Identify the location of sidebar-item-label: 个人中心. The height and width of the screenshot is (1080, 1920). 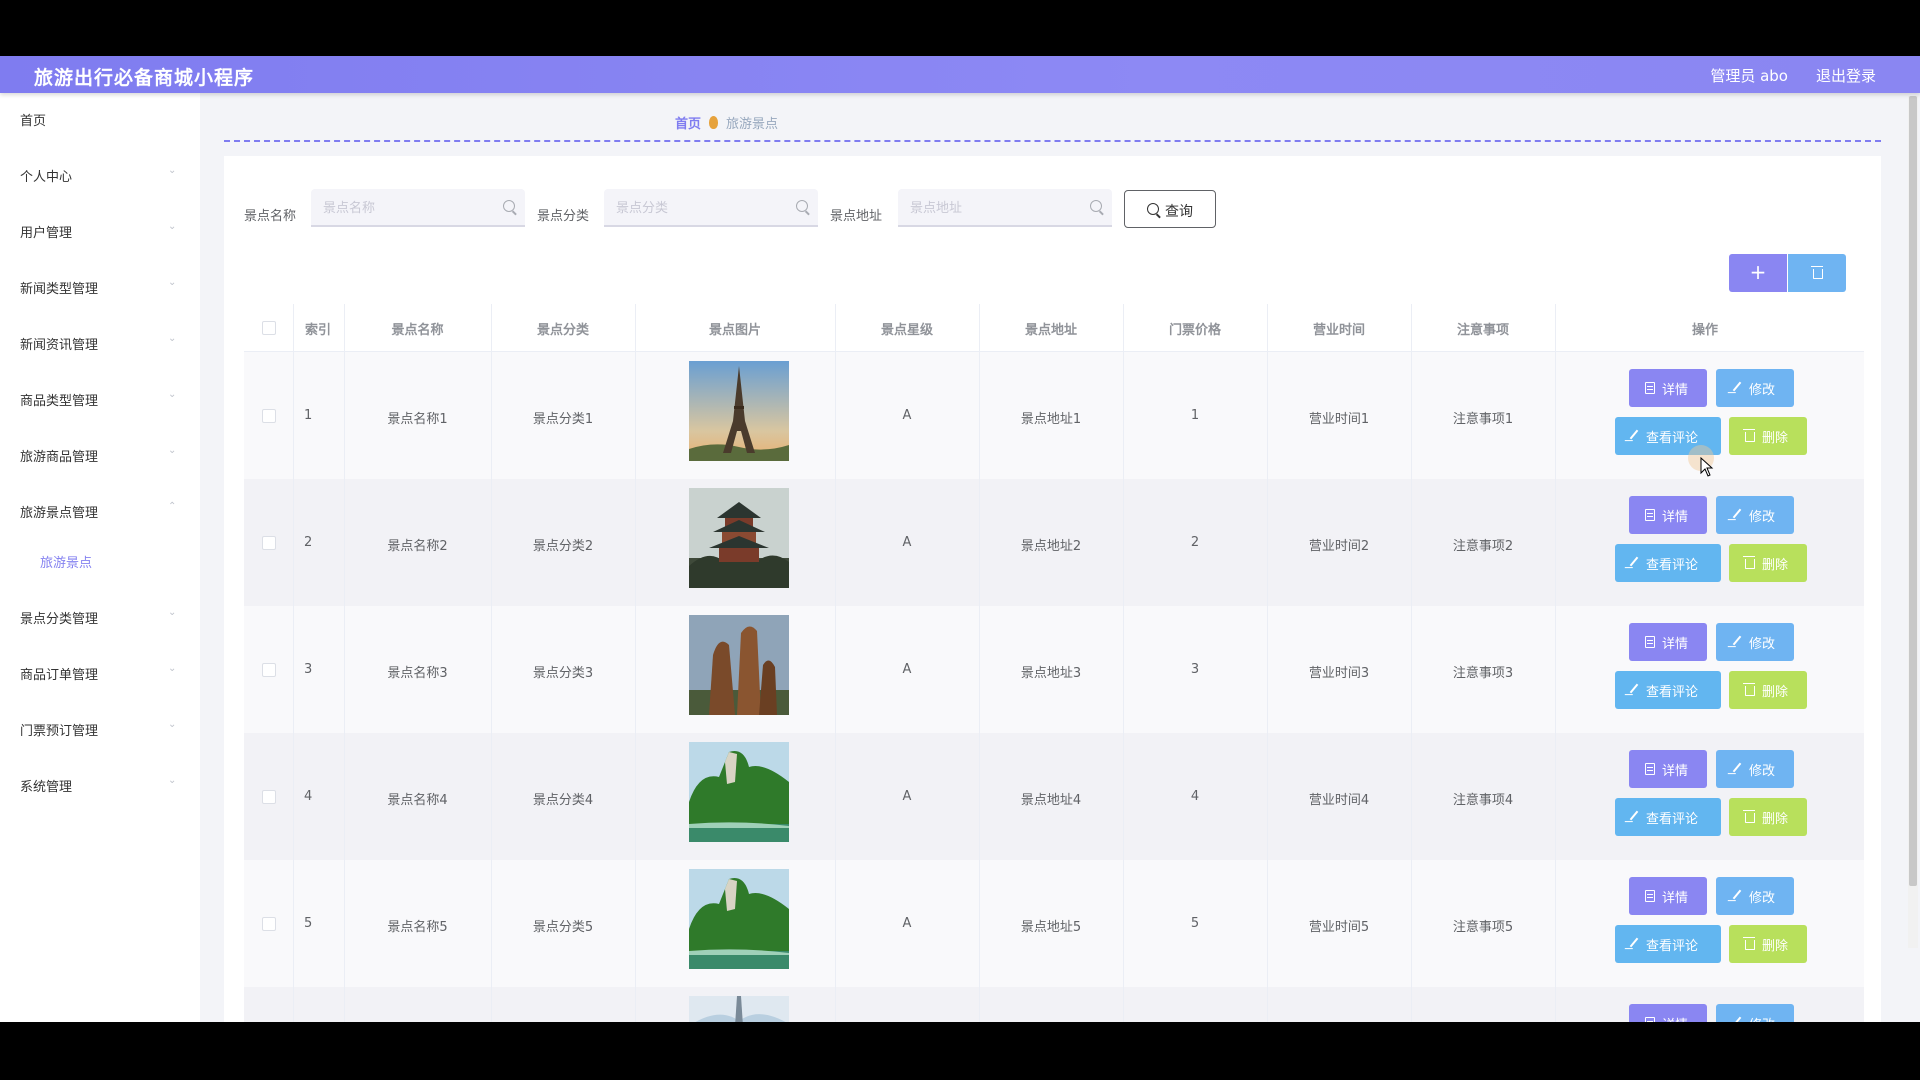
(46, 177).